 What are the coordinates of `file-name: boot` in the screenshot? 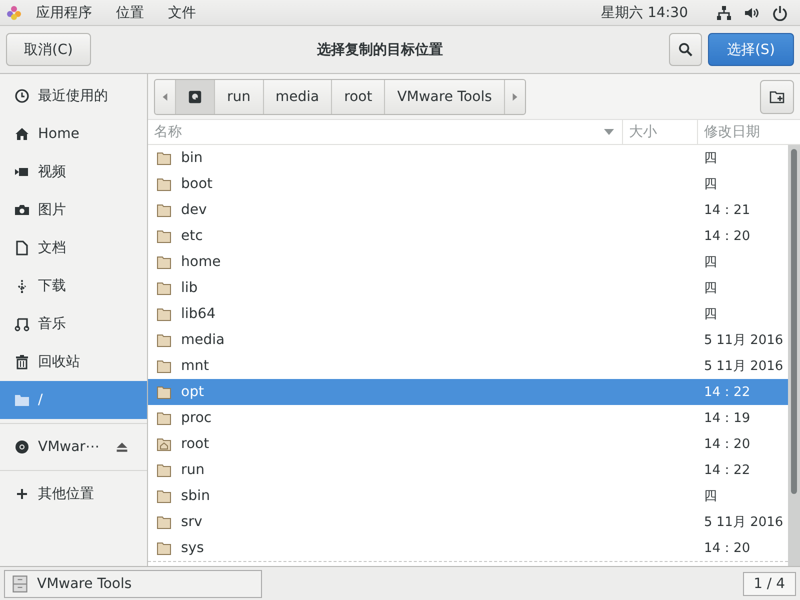 It's located at (197, 184).